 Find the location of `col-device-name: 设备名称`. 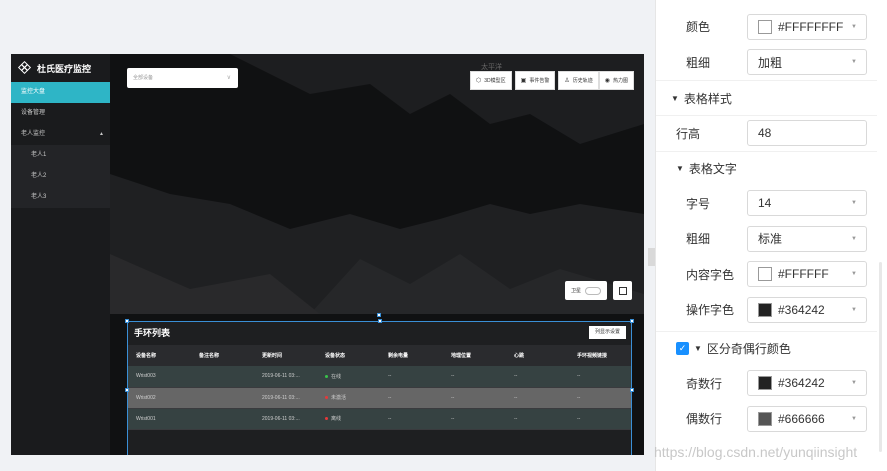

col-device-name: 设备名称 is located at coordinates (159, 355).